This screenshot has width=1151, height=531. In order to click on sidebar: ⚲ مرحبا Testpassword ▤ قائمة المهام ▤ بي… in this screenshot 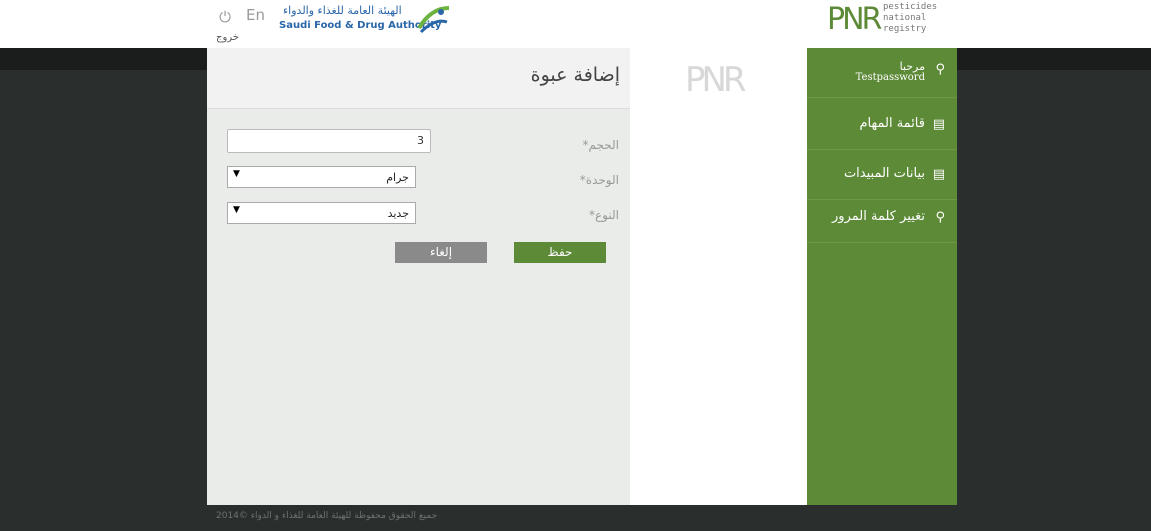, I will do `click(882, 276)`.